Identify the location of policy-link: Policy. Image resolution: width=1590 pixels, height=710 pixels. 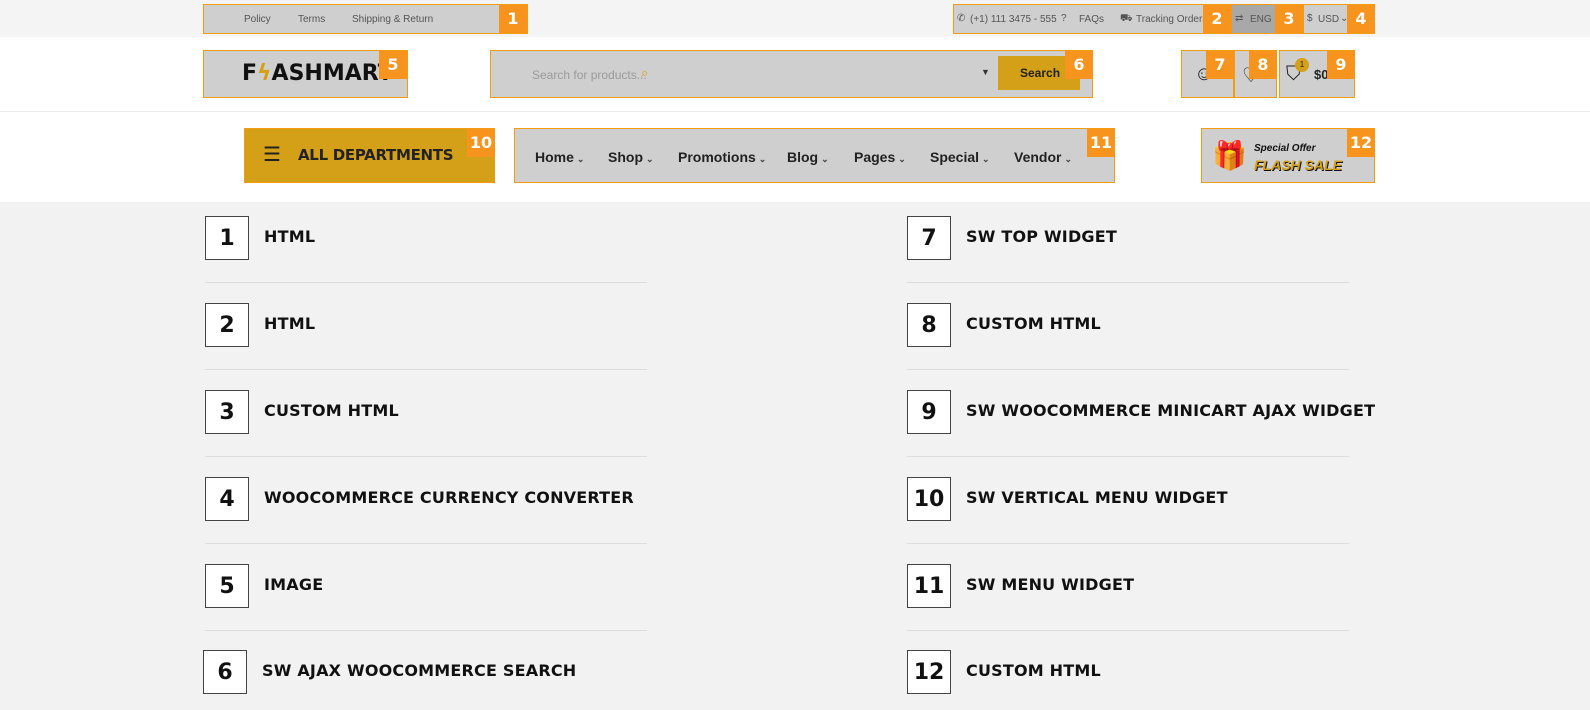
(257, 19).